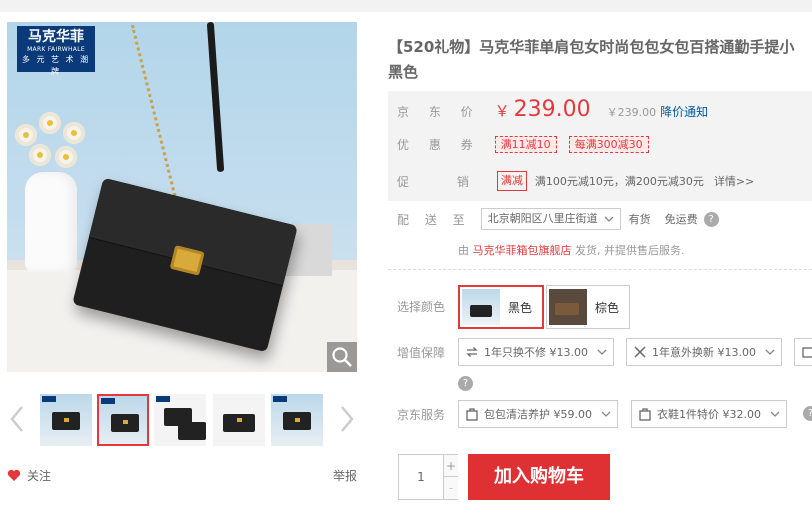 The image size is (812, 514). What do you see at coordinates (591, 47) in the screenshot?
I see `product-title: 【520礼物】马克华菲单肩包女时尚包包女包百搭通勤手提小` at bounding box center [591, 47].